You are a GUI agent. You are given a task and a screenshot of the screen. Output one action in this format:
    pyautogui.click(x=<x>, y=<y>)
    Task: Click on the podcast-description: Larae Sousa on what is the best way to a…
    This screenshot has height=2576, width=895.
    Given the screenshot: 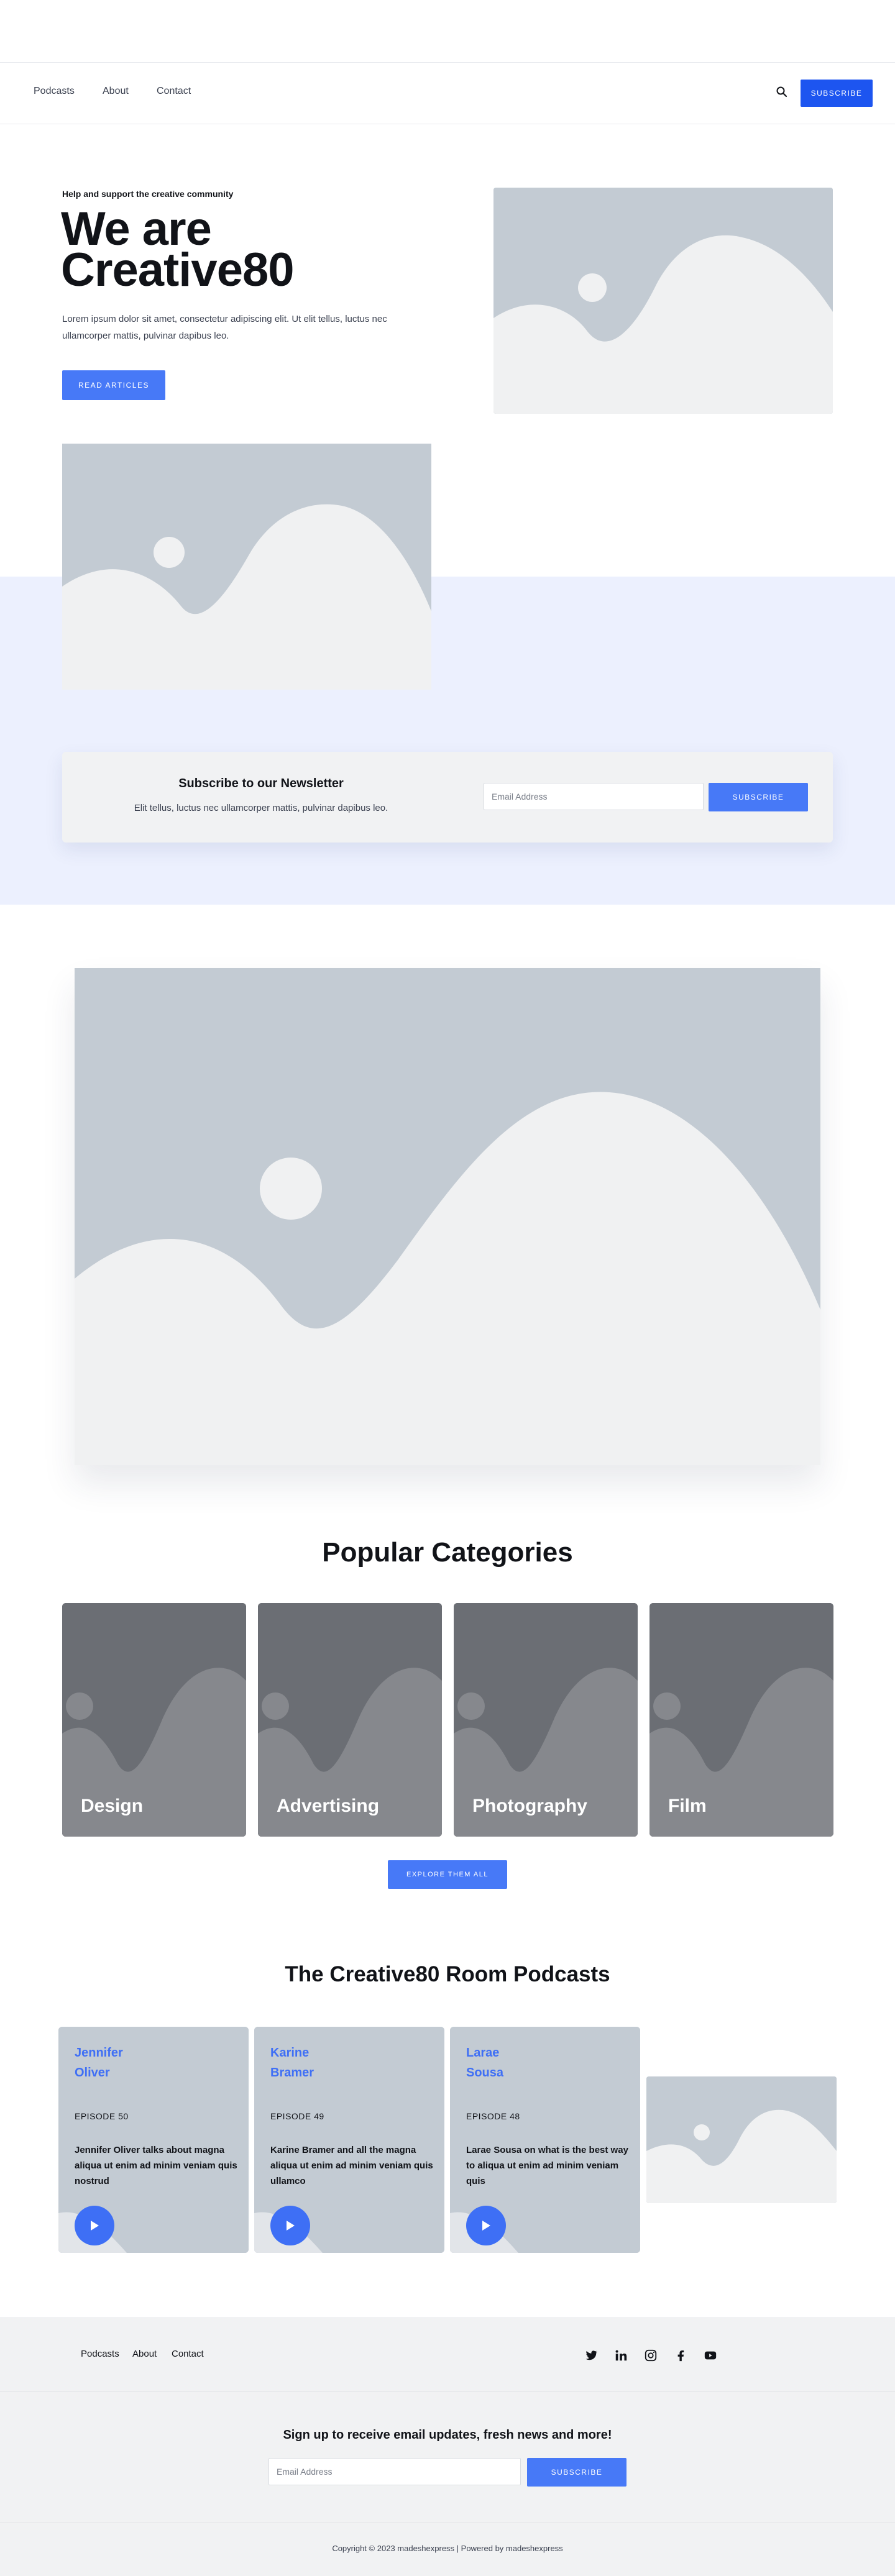 What is the action you would take?
    pyautogui.click(x=547, y=2165)
    